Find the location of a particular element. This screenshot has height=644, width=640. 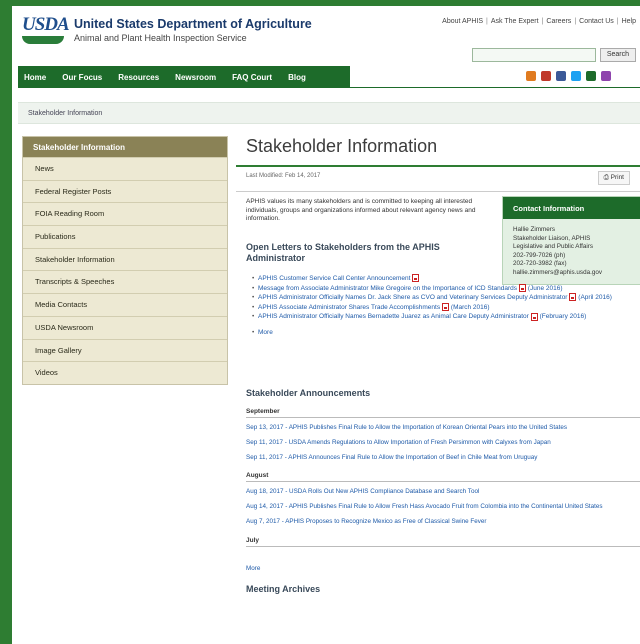

util-link-contact: Contact Us is located at coordinates (596, 21).